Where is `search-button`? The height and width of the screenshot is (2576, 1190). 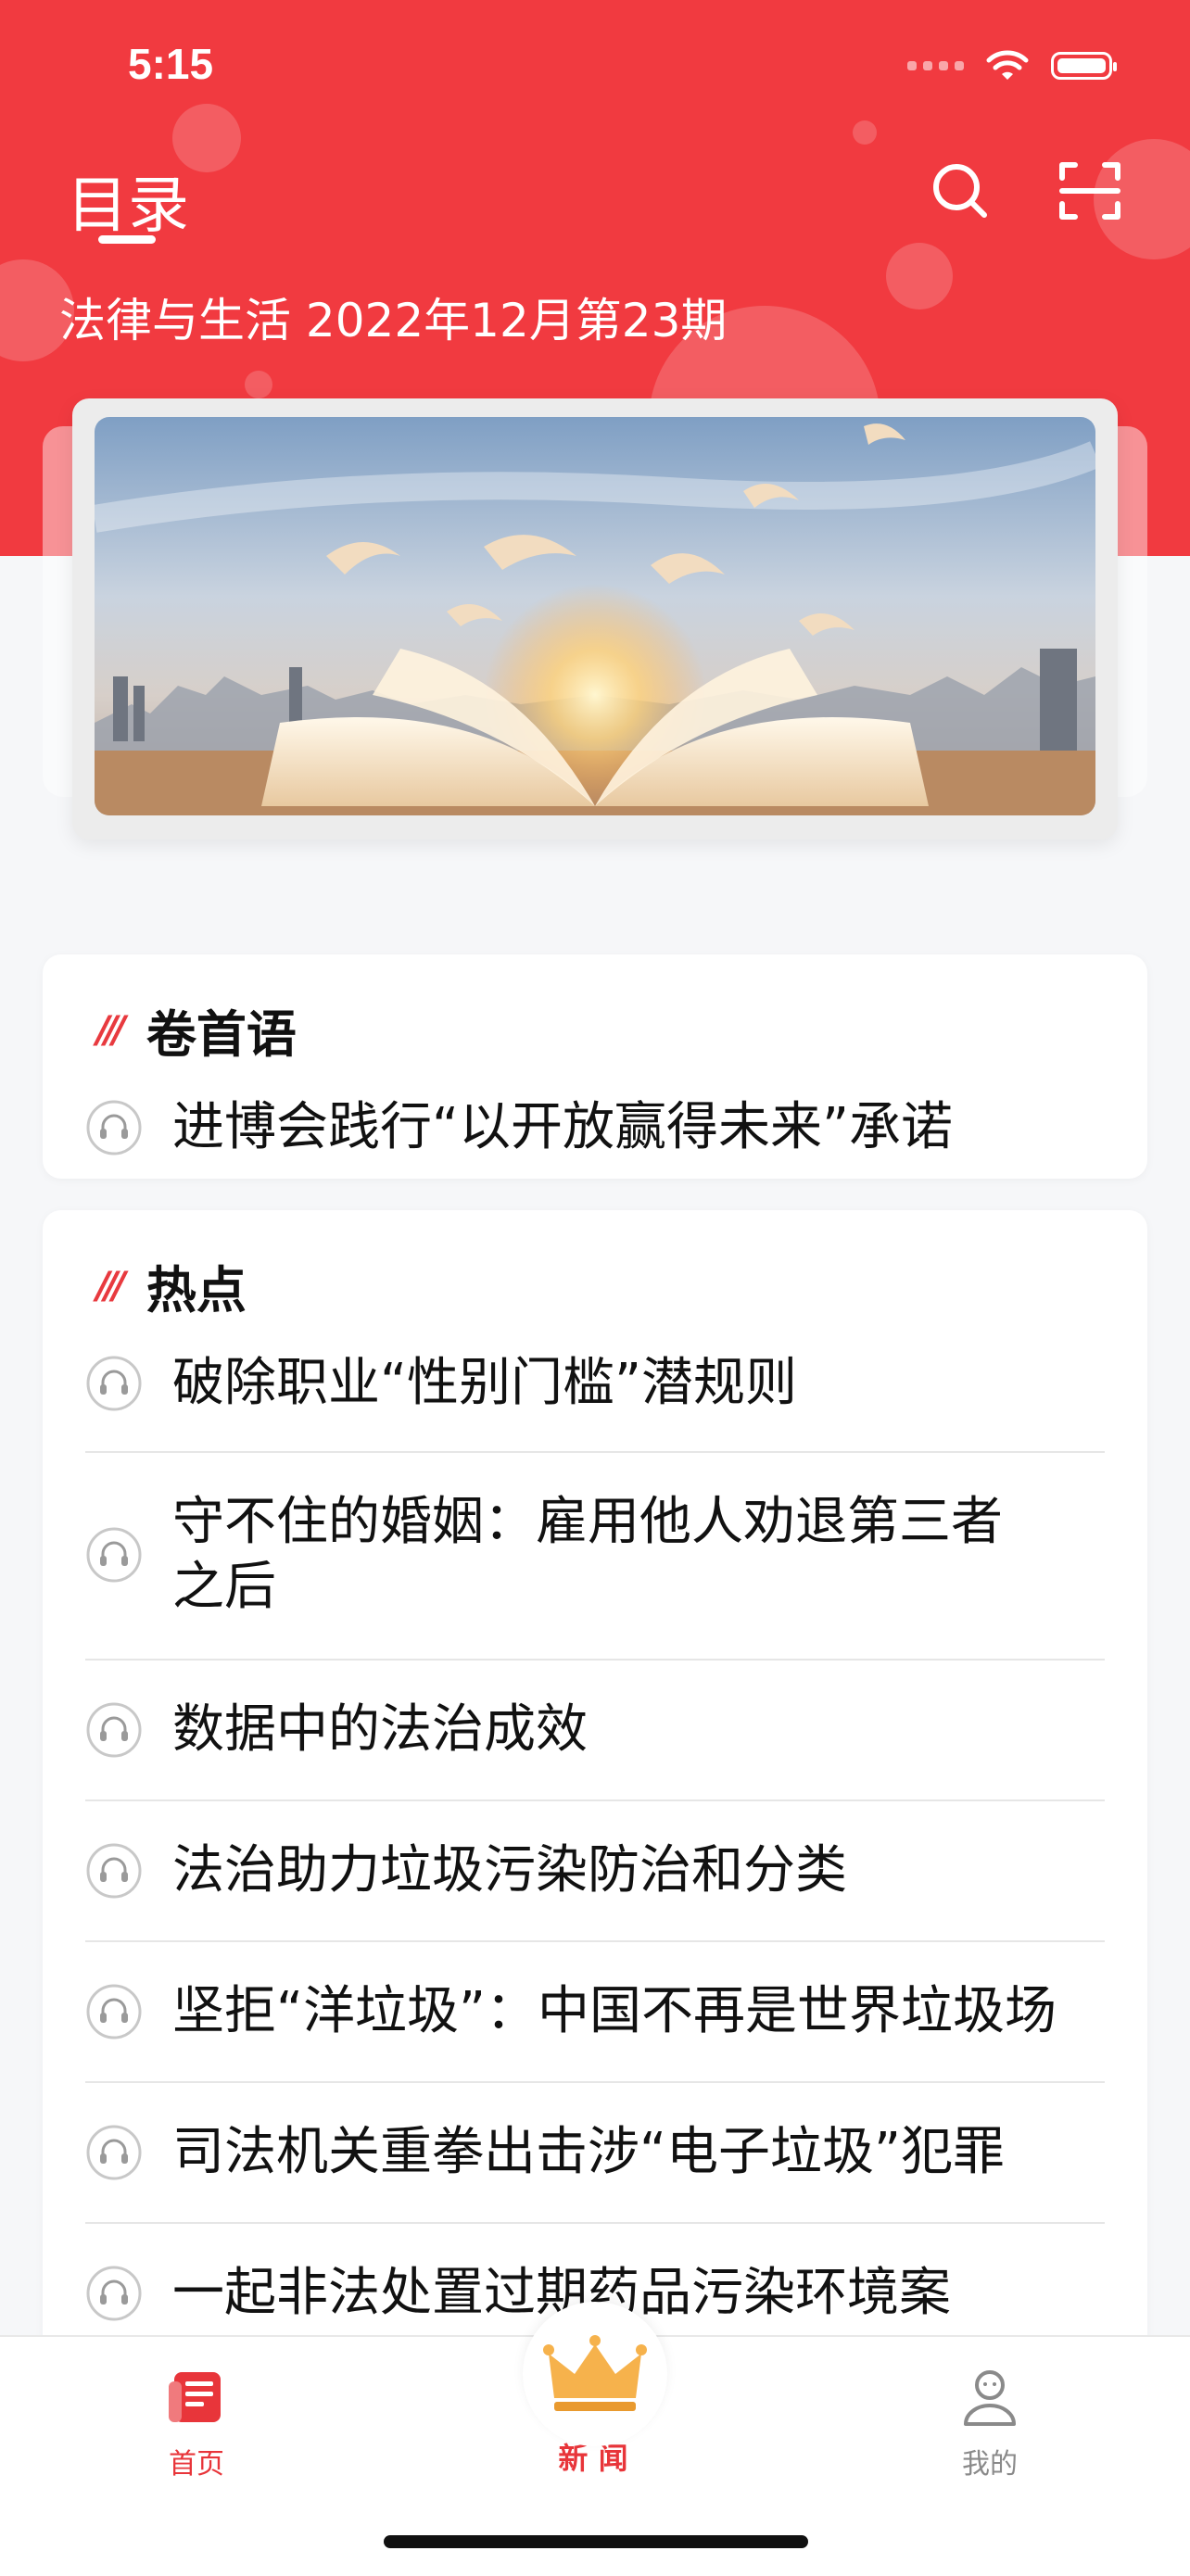 search-button is located at coordinates (960, 191).